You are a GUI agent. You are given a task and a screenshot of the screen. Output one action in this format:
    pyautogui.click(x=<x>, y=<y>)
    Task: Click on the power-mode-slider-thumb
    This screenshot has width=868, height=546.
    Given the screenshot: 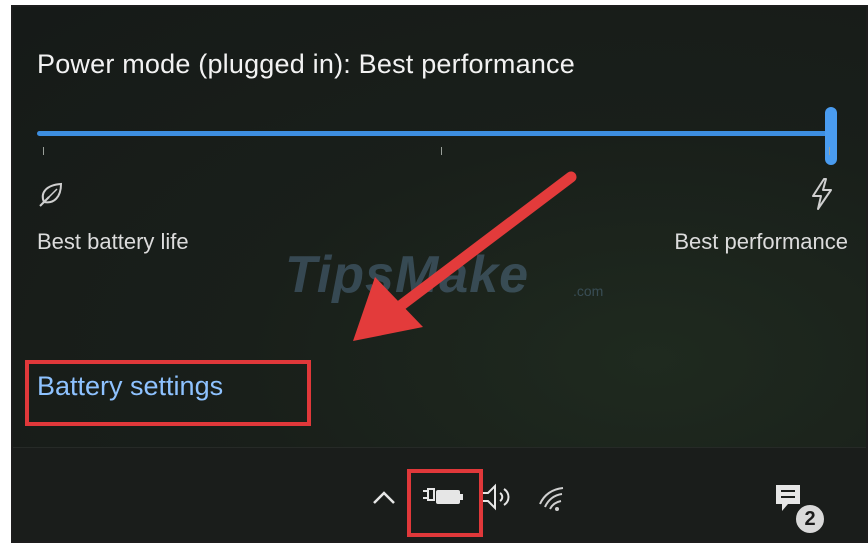 What is the action you would take?
    pyautogui.click(x=831, y=136)
    